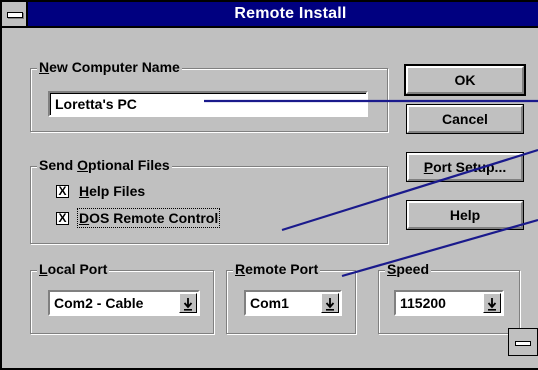  What do you see at coordinates (465, 119) in the screenshot?
I see `cancel-button: Cancel` at bounding box center [465, 119].